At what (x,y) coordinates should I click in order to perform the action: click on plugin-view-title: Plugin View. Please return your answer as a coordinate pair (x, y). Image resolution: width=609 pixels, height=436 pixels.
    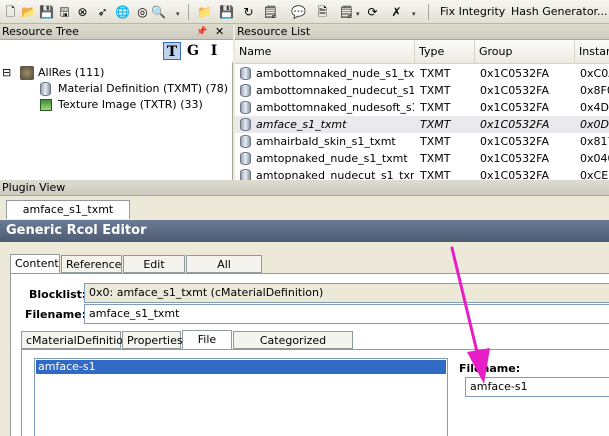
    Looking at the image, I should click on (34, 187).